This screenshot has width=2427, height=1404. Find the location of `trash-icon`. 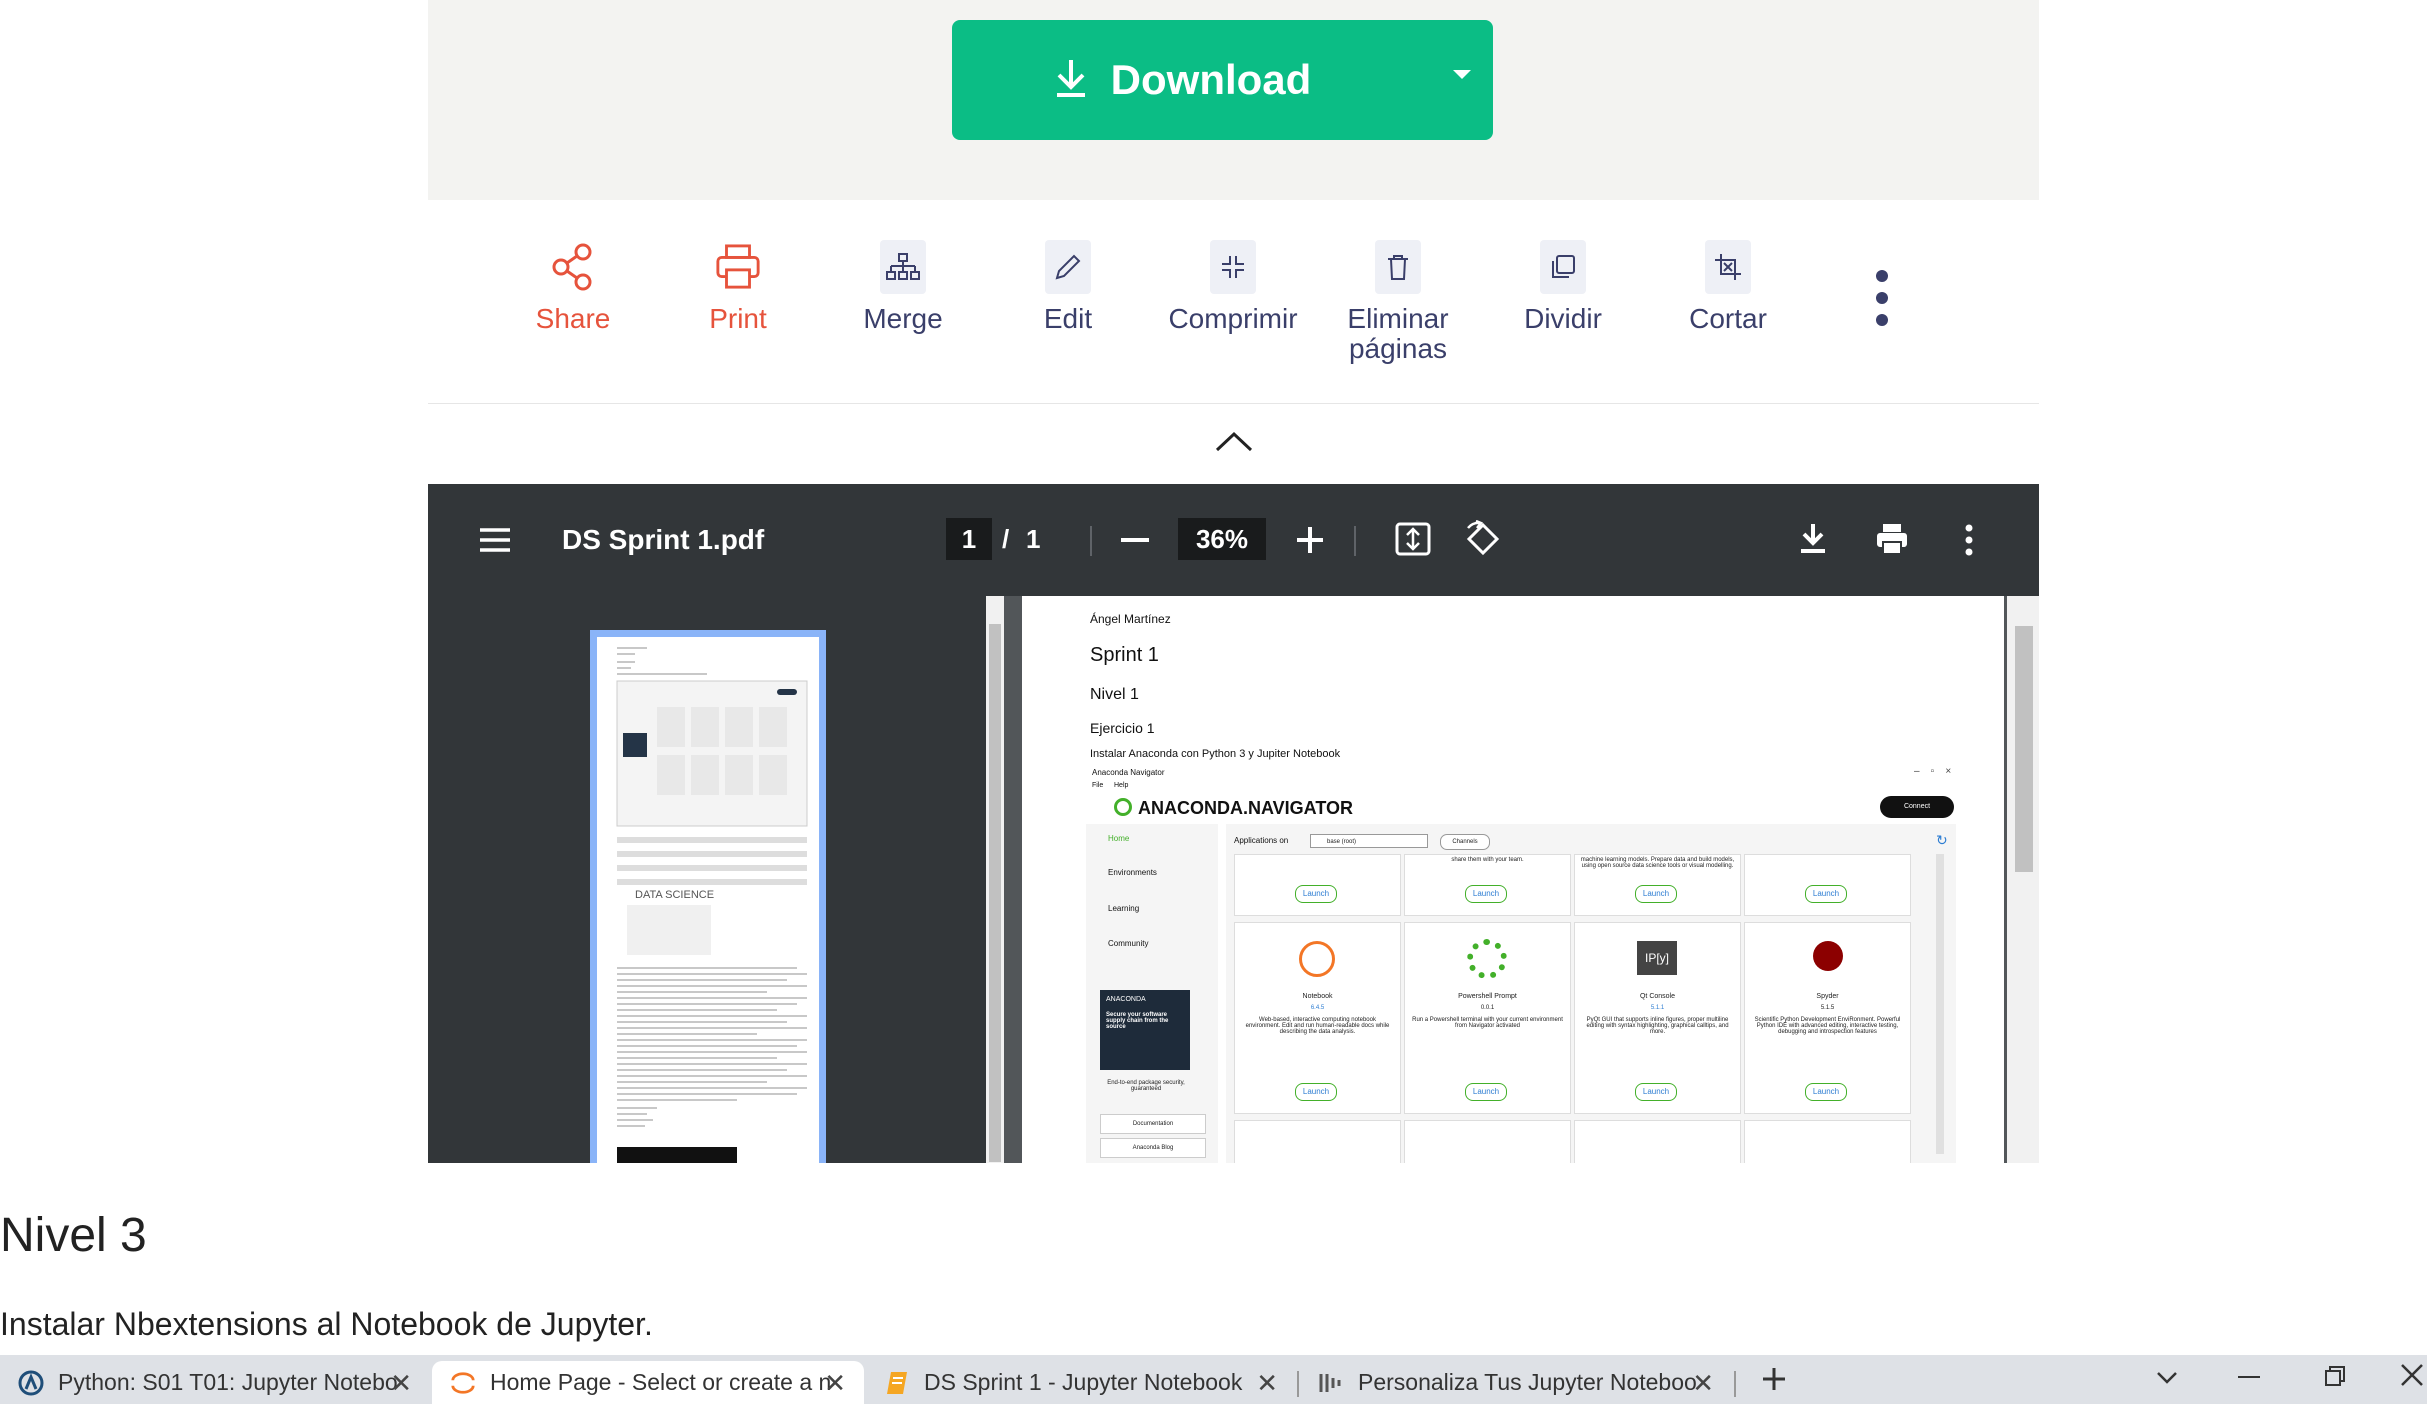

trash-icon is located at coordinates (1398, 267).